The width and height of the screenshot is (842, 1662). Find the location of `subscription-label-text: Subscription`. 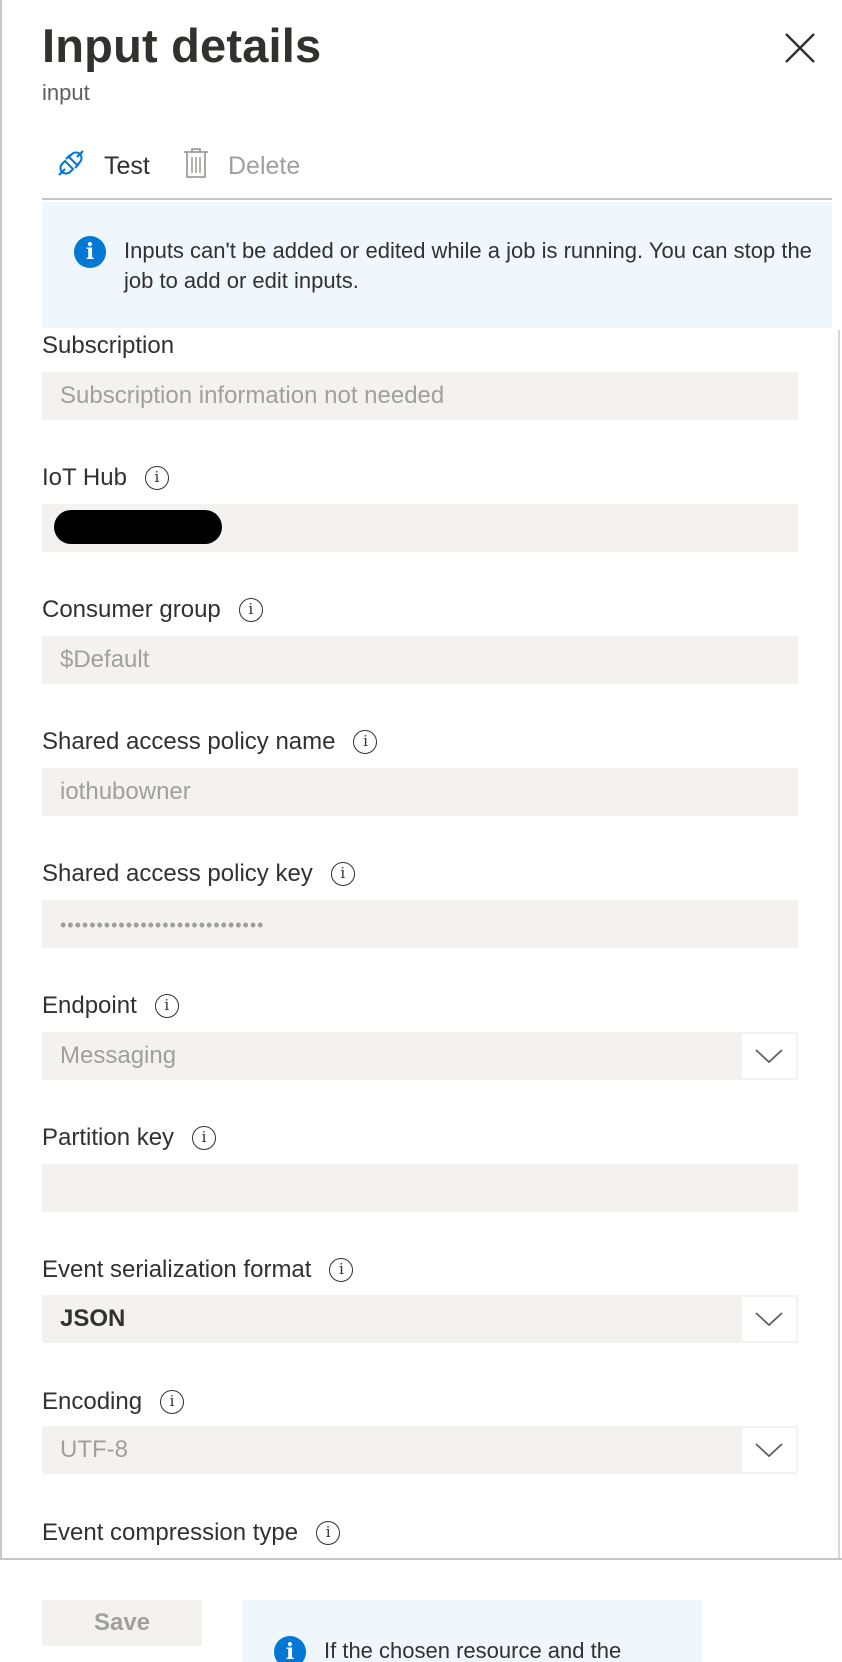

subscription-label-text: Subscription is located at coordinates (108, 345).